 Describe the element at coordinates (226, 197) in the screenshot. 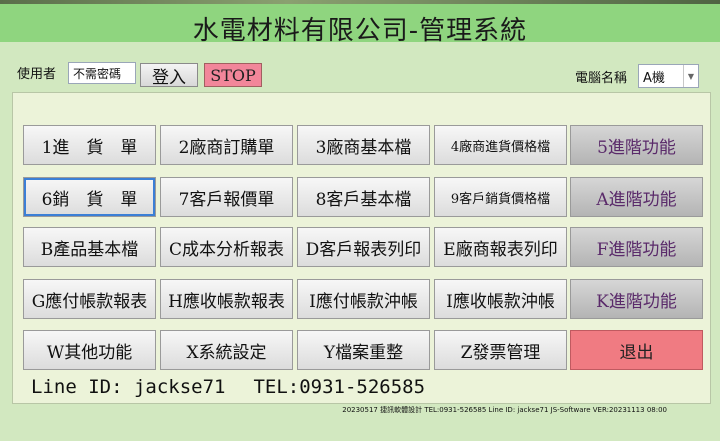

I see `customer-quote-button: 7客戶報價單` at that location.